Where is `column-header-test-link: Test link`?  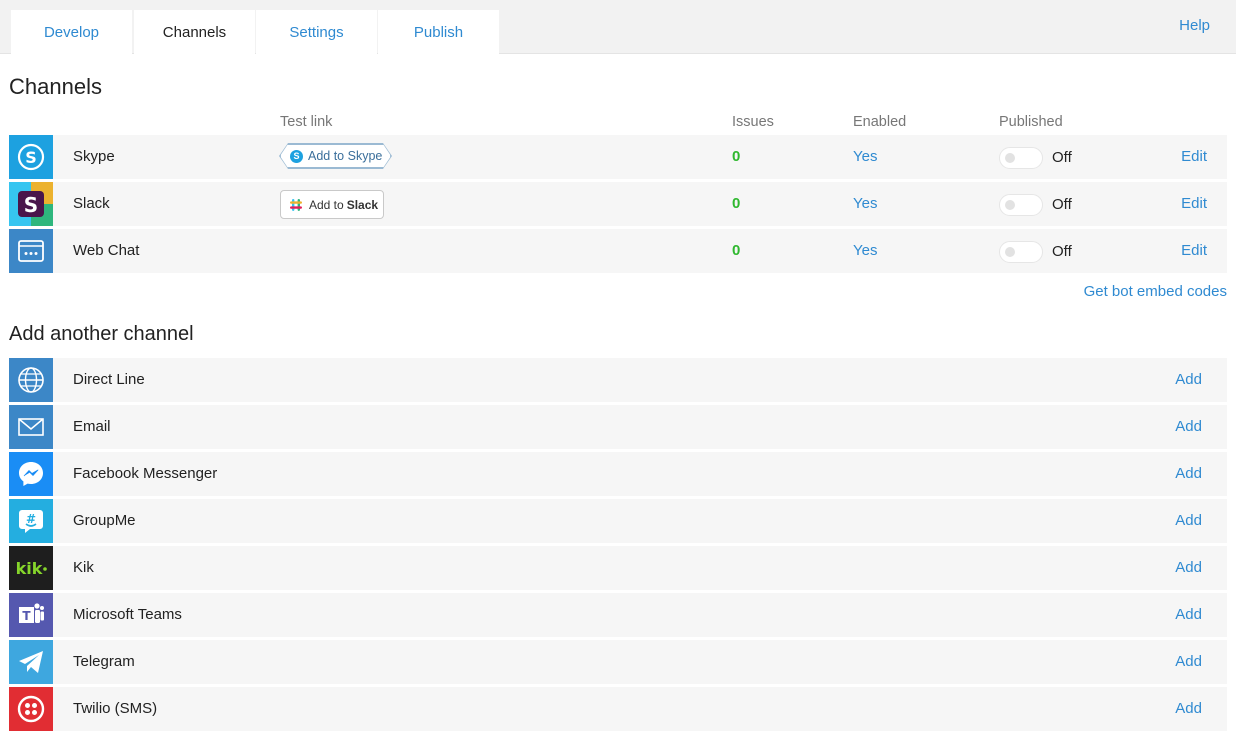 column-header-test-link: Test link is located at coordinates (306, 122).